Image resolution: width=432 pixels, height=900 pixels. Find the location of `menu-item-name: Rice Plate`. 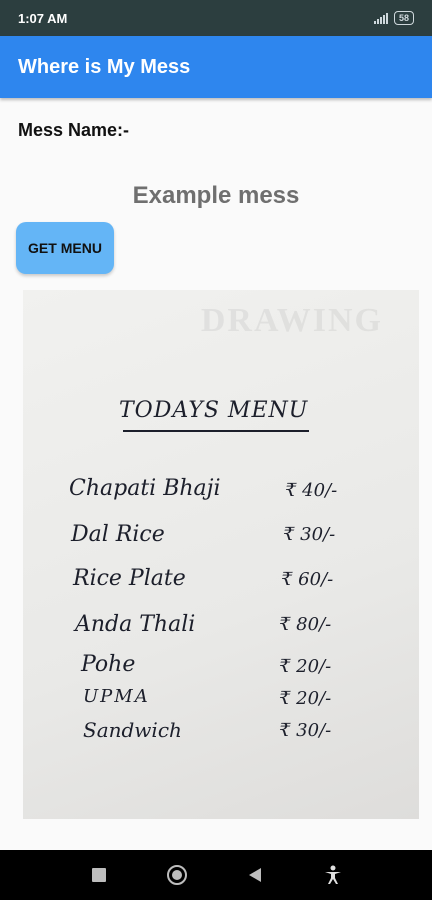

menu-item-name: Rice Plate is located at coordinates (129, 578).